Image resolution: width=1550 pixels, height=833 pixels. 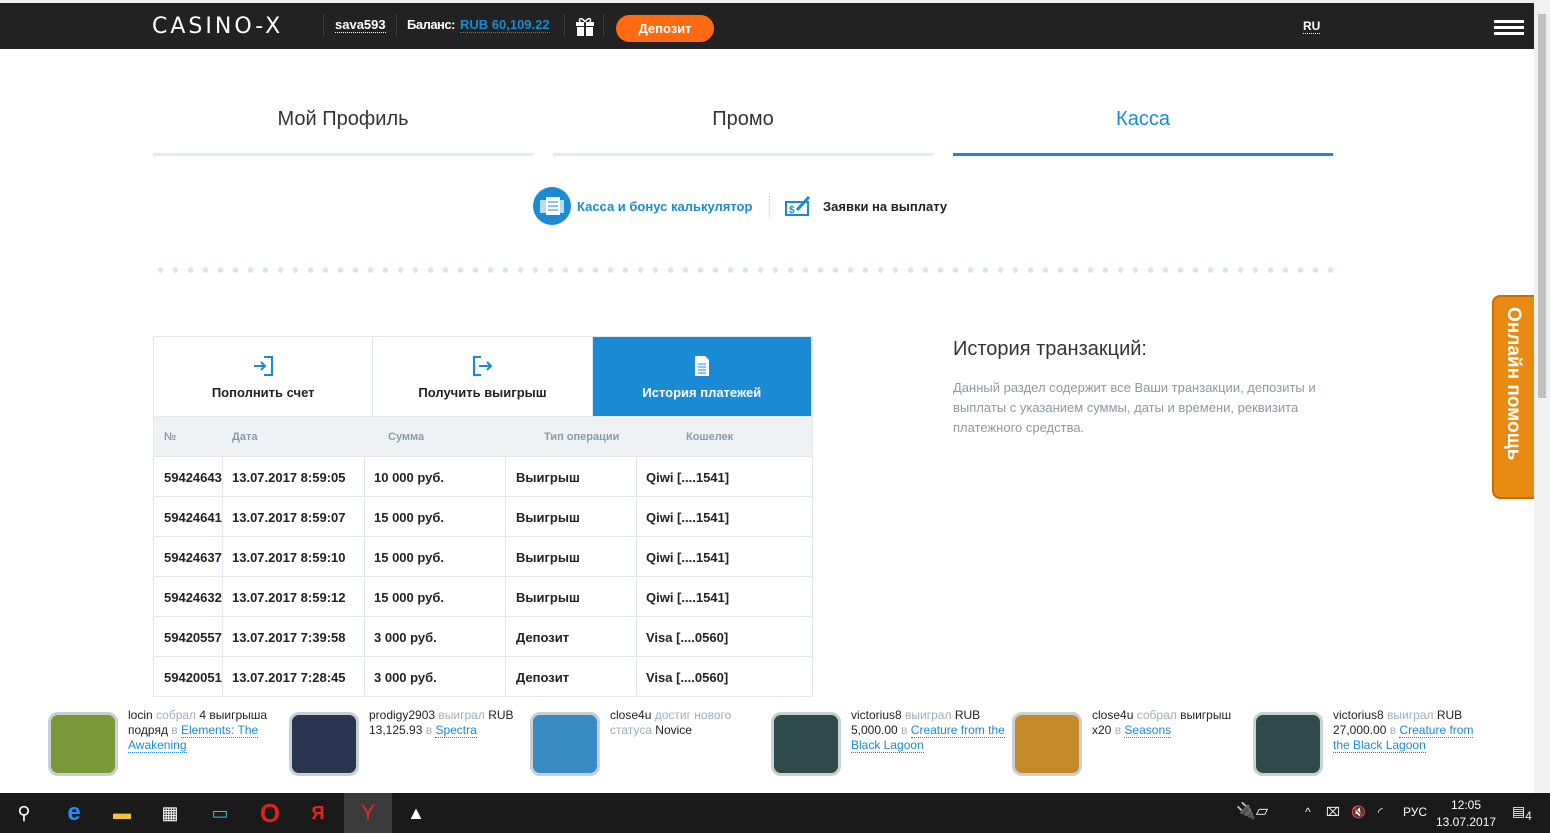 I want to click on logo: CASINO-X, so click(x=217, y=26).